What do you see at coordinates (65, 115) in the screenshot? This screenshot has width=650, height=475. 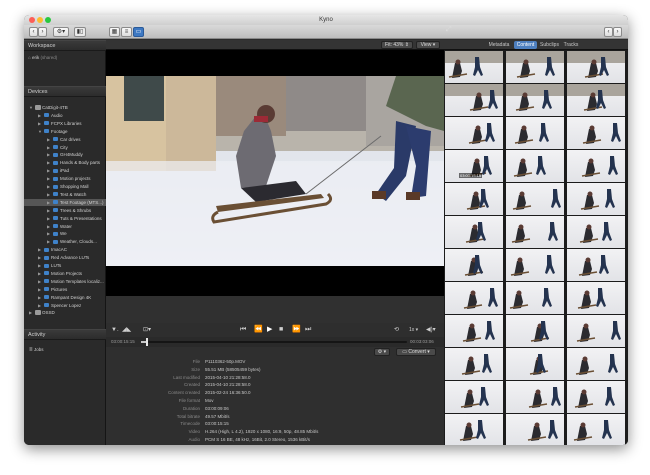 I see `device-tree-item: ▶ Audio` at bounding box center [65, 115].